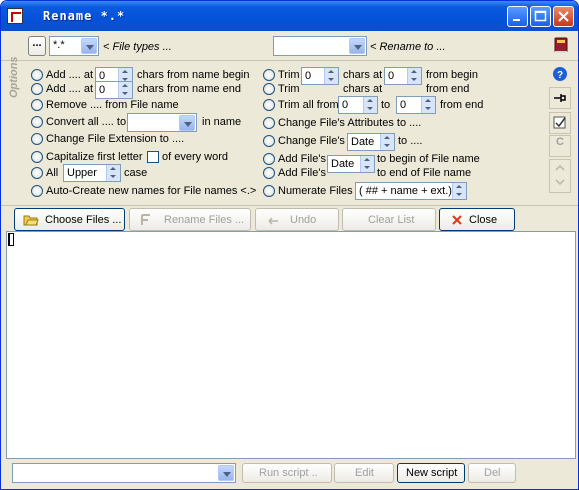 This screenshot has height=490, width=579. I want to click on close-button: Close, so click(477, 219).